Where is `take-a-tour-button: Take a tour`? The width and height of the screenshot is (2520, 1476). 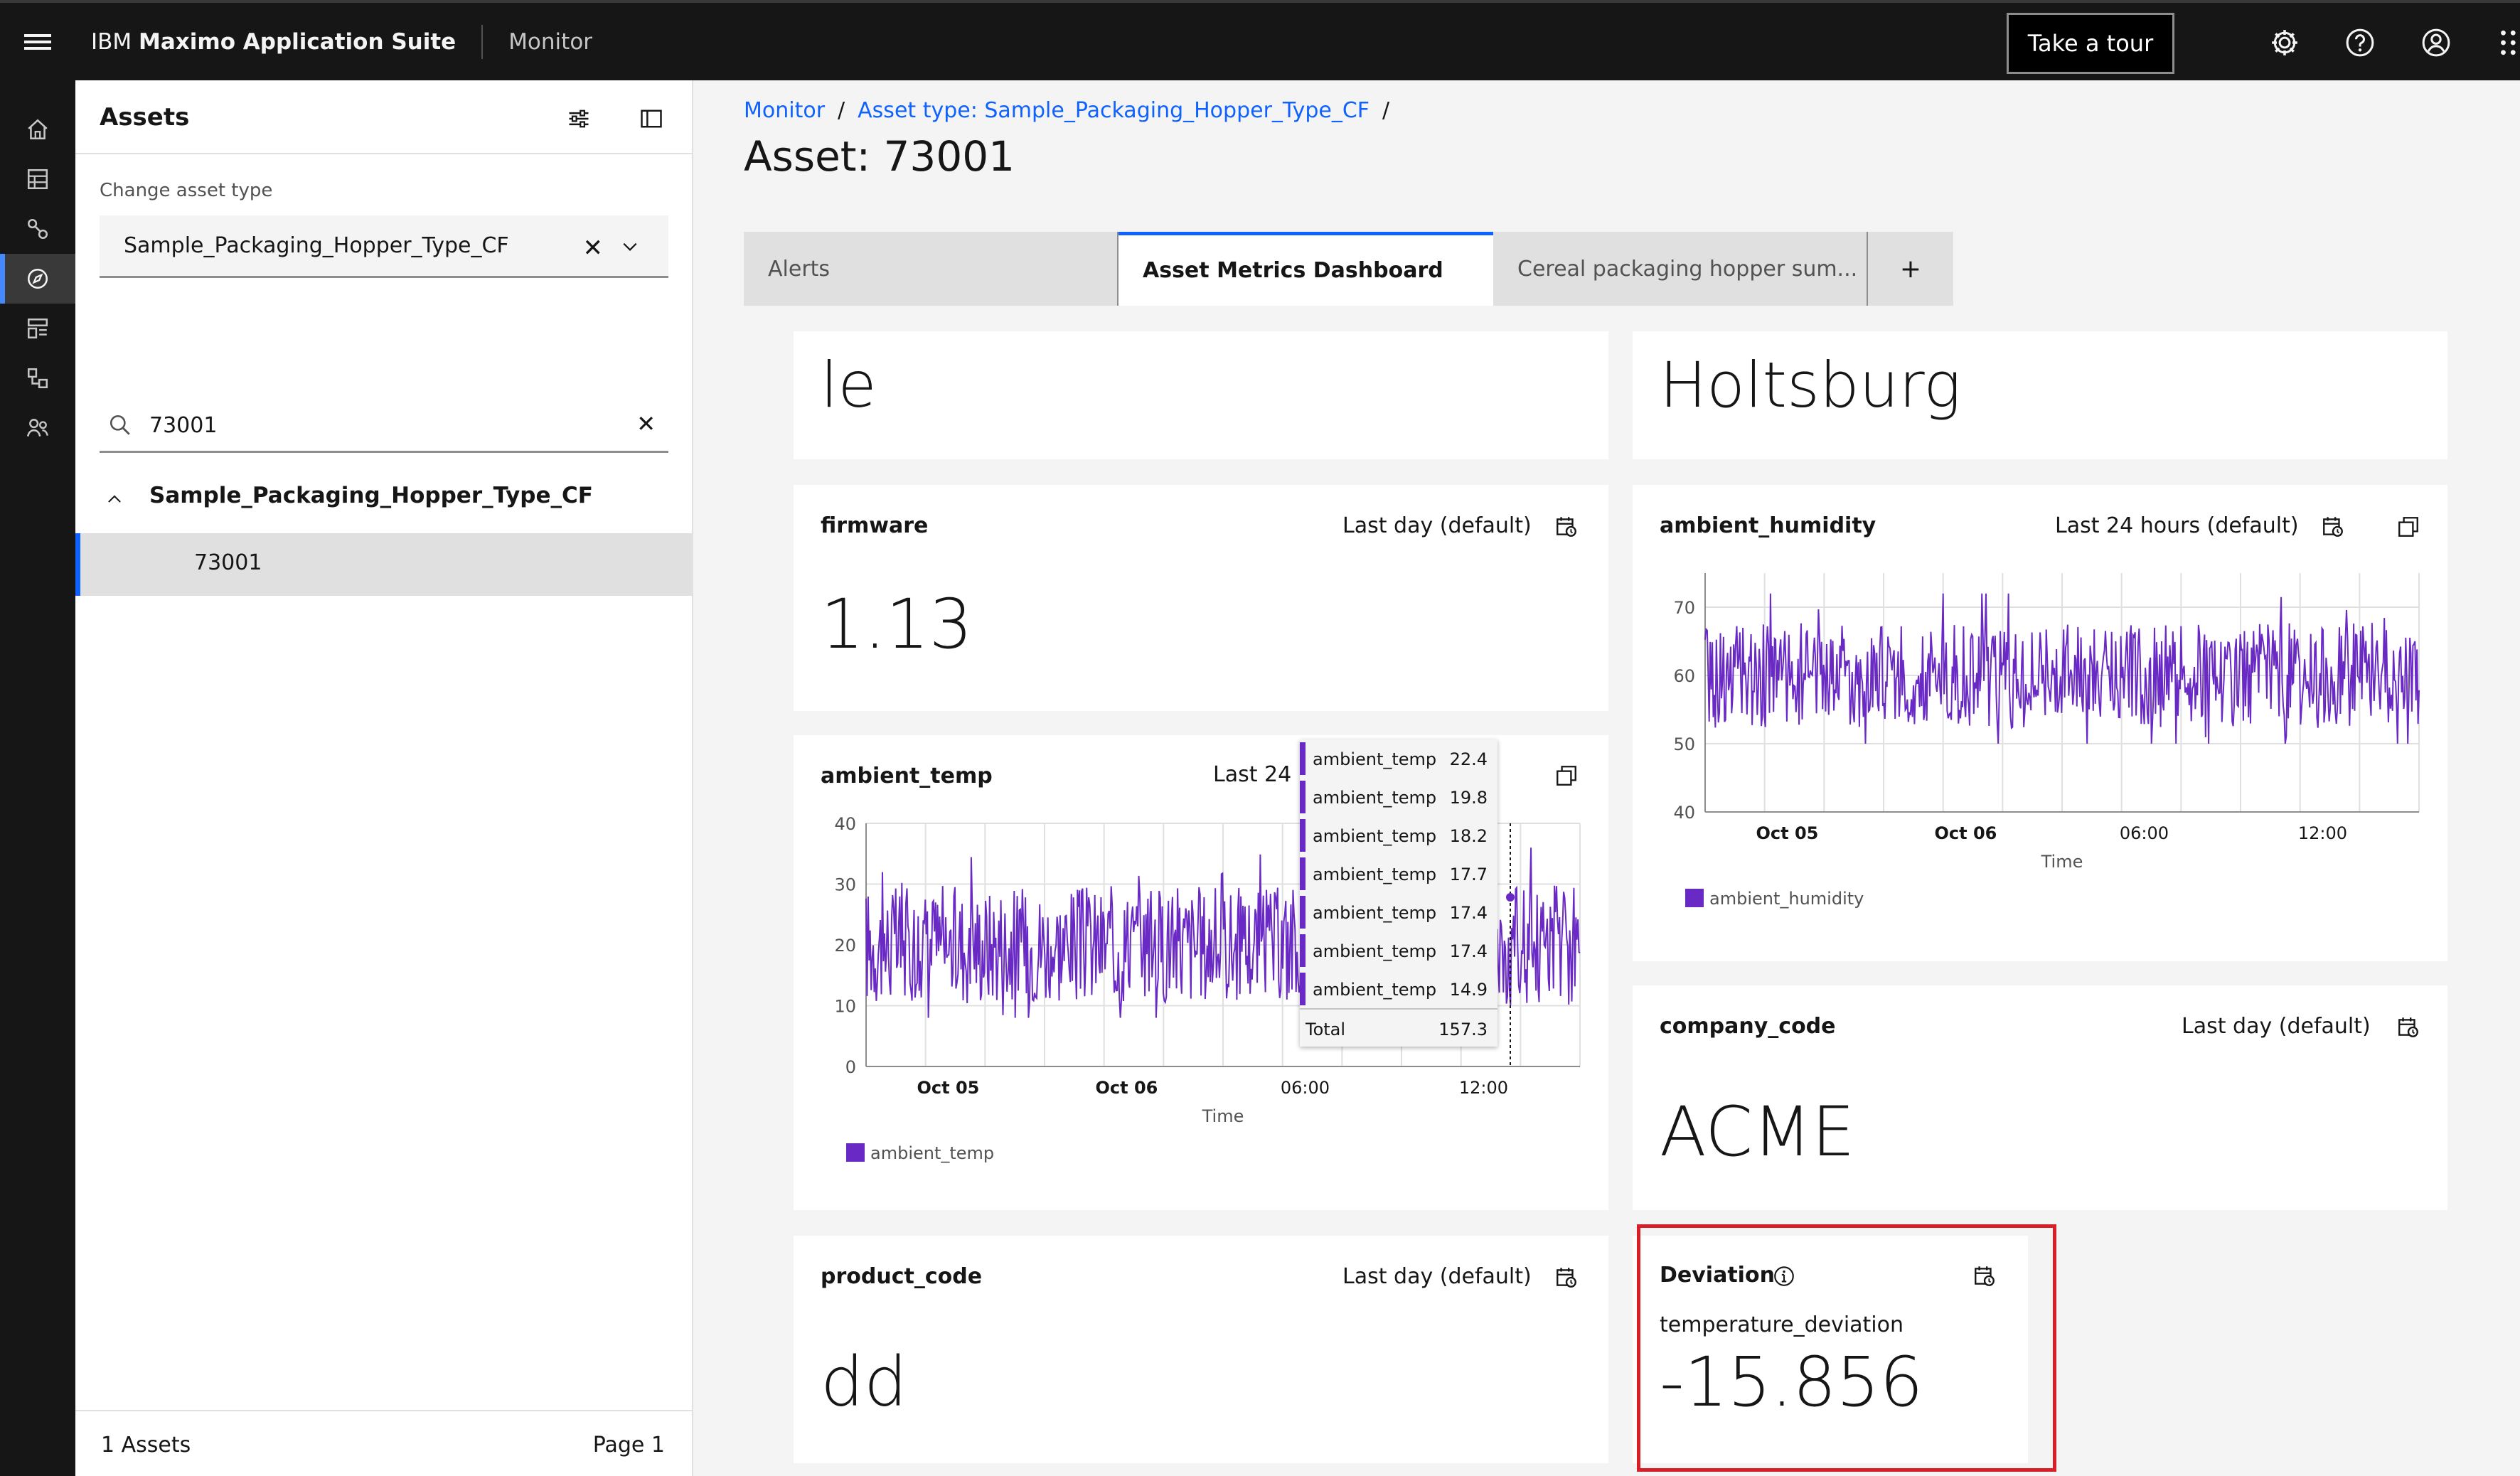 take-a-tour-button: Take a tour is located at coordinates (2090, 43).